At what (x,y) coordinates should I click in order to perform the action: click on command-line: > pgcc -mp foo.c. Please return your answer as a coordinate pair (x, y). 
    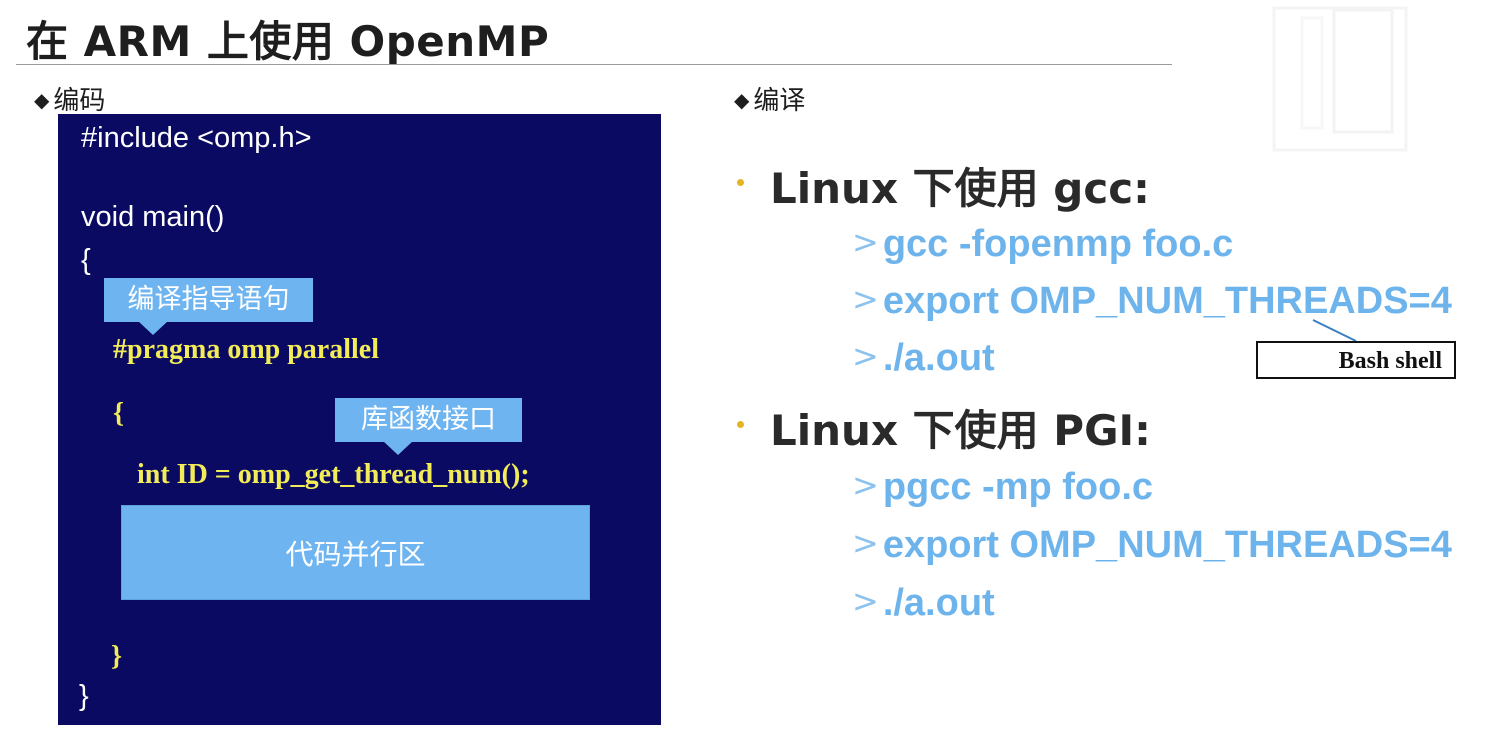
    Looking at the image, I should click on (1002, 487).